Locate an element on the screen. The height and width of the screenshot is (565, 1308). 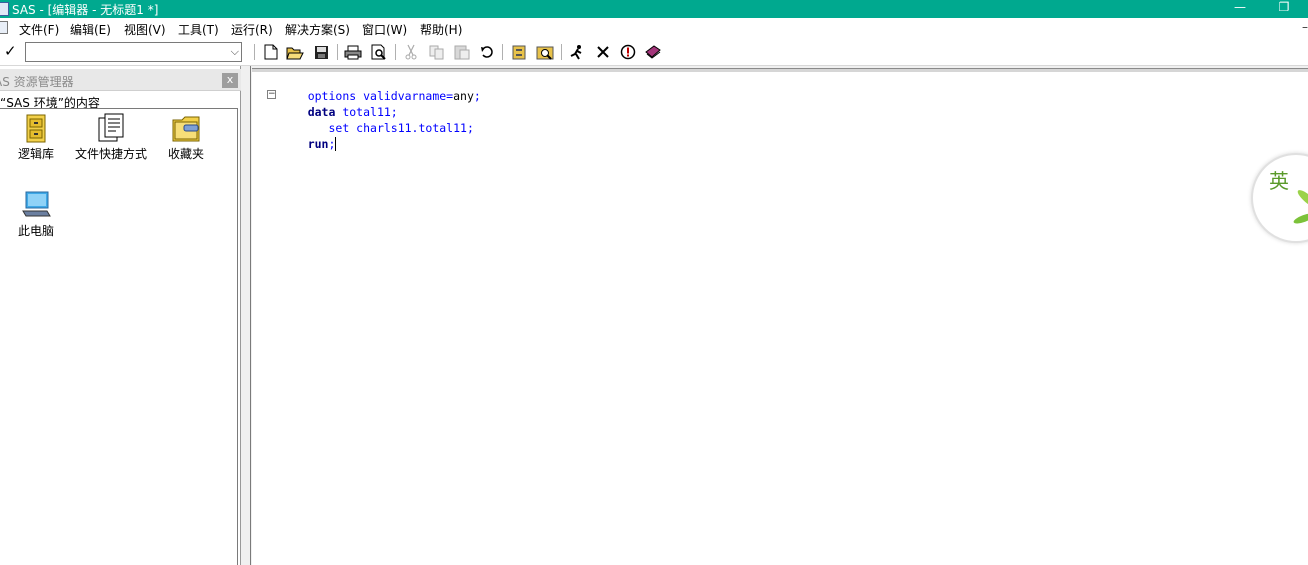
explorer-title: AS 资源管理器 is located at coordinates (37, 82).